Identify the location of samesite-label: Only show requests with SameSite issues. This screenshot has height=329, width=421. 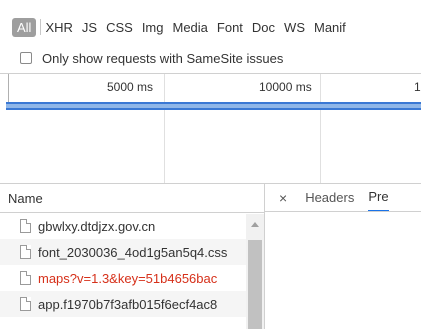
(163, 58).